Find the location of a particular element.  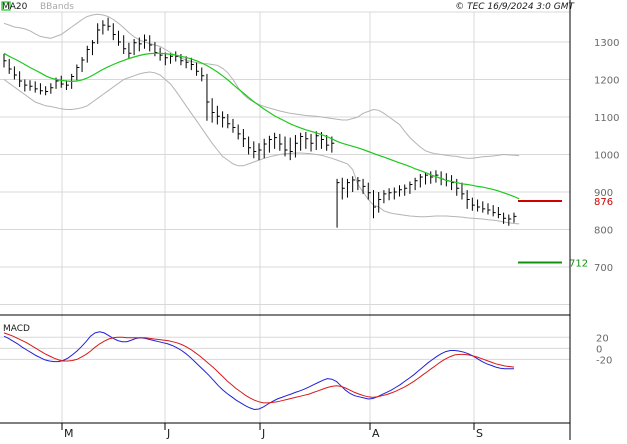

price-tick-label: 1100 is located at coordinates (606, 118).